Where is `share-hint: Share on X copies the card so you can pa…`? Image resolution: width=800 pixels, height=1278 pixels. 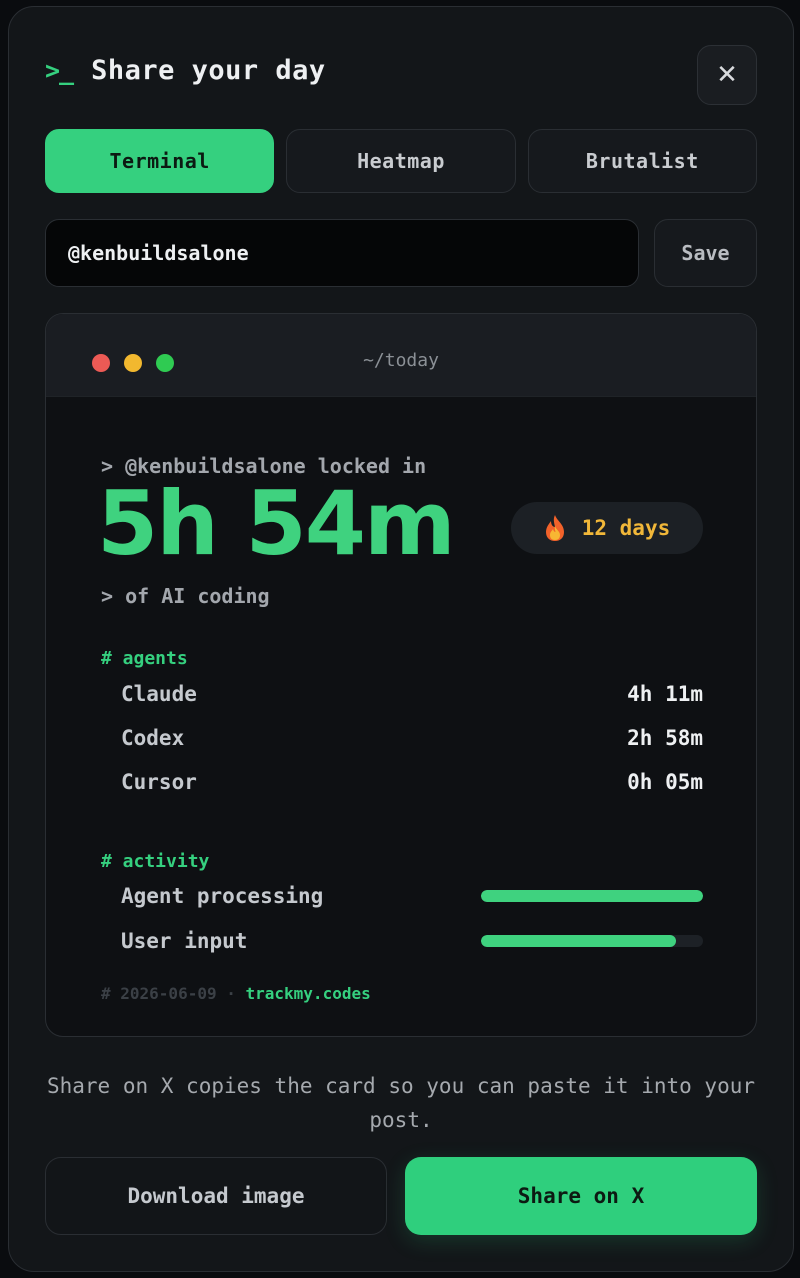 share-hint: Share on X copies the card so you can pa… is located at coordinates (400, 1103).